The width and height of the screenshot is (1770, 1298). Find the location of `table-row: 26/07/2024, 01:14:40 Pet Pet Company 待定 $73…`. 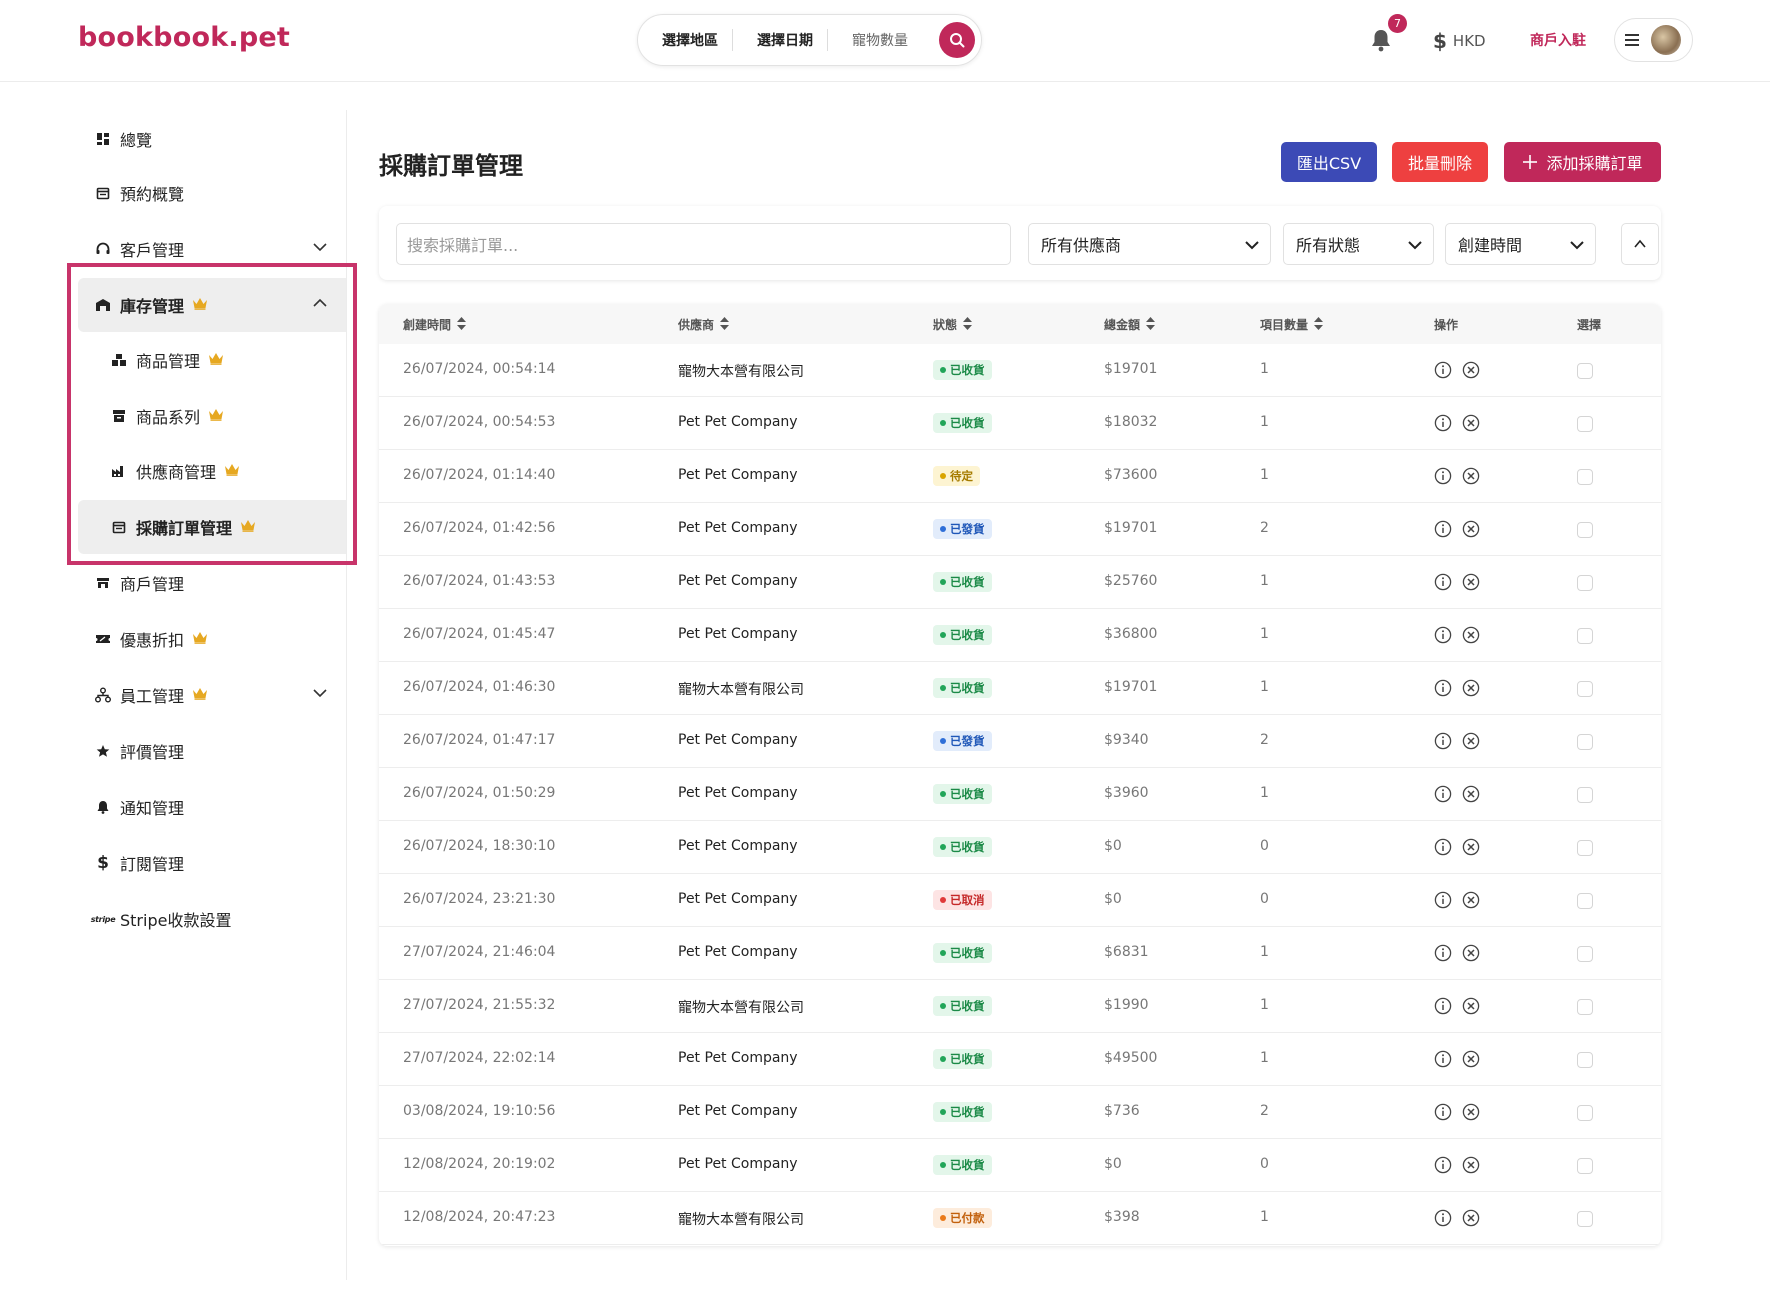

table-row: 26/07/2024, 01:14:40 Pet Pet Company 待定 $73… is located at coordinates (1020, 476).